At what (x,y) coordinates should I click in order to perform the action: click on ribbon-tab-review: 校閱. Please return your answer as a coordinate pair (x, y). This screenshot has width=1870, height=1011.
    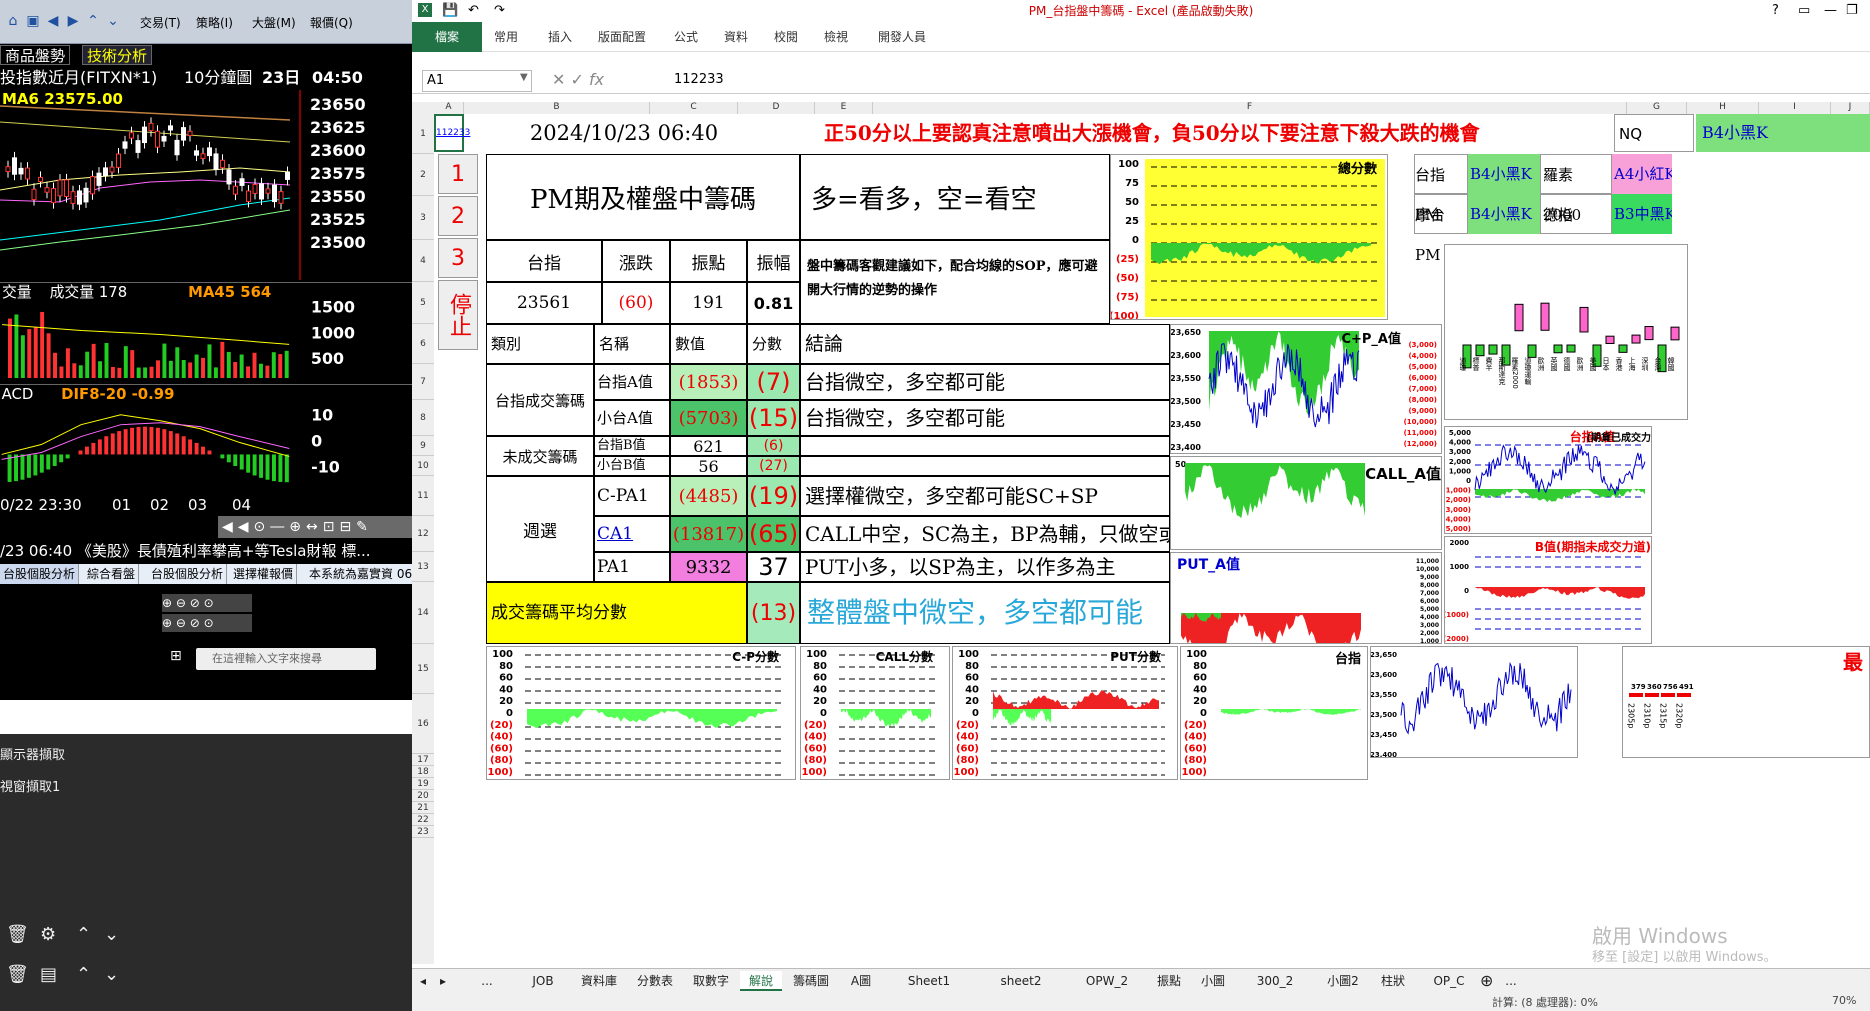
    Looking at the image, I should click on (786, 36).